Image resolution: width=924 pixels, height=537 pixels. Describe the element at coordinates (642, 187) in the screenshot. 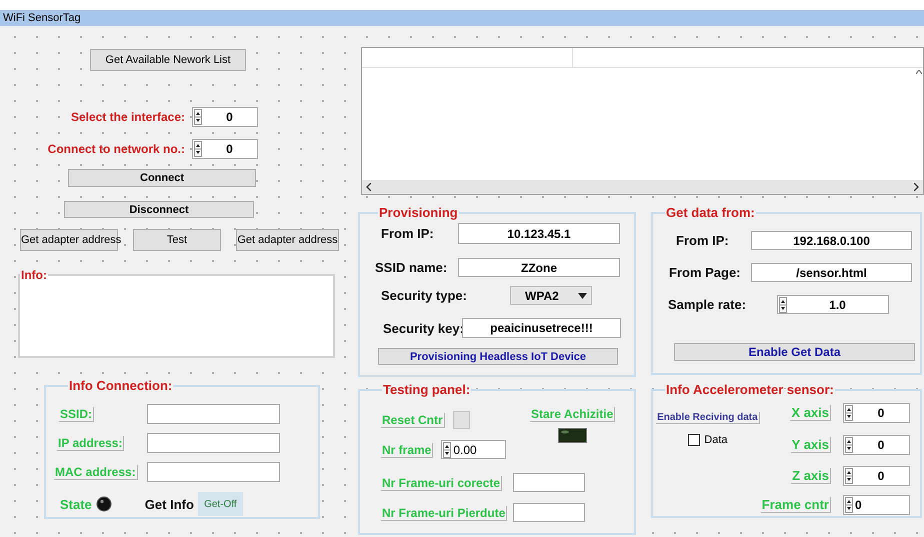

I see `scrollbar` at that location.